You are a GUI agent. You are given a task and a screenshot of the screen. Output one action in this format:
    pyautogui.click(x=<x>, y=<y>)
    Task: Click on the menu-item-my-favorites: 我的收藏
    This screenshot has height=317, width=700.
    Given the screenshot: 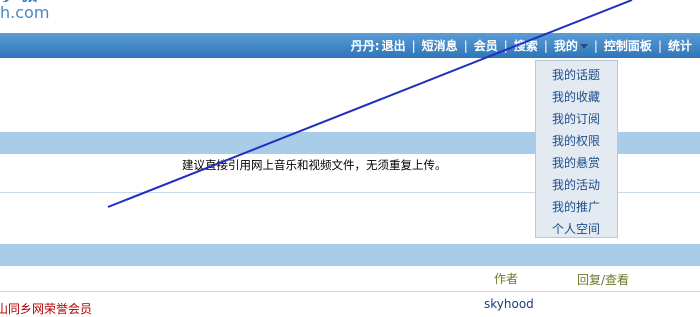 What is the action you would take?
    pyautogui.click(x=576, y=96)
    